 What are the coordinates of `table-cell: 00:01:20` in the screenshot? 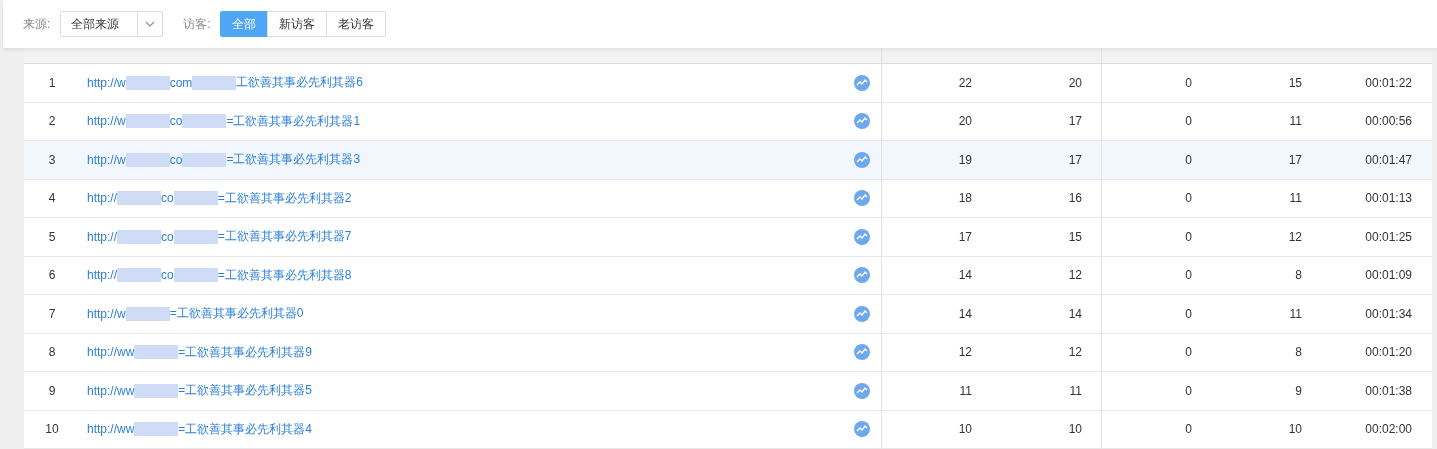 It's located at (1388, 352).